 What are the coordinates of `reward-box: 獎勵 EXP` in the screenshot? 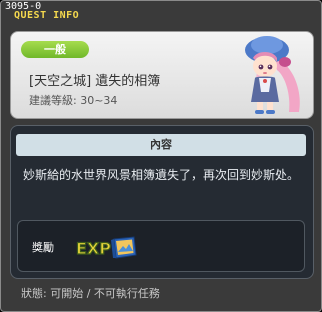 It's located at (161, 246).